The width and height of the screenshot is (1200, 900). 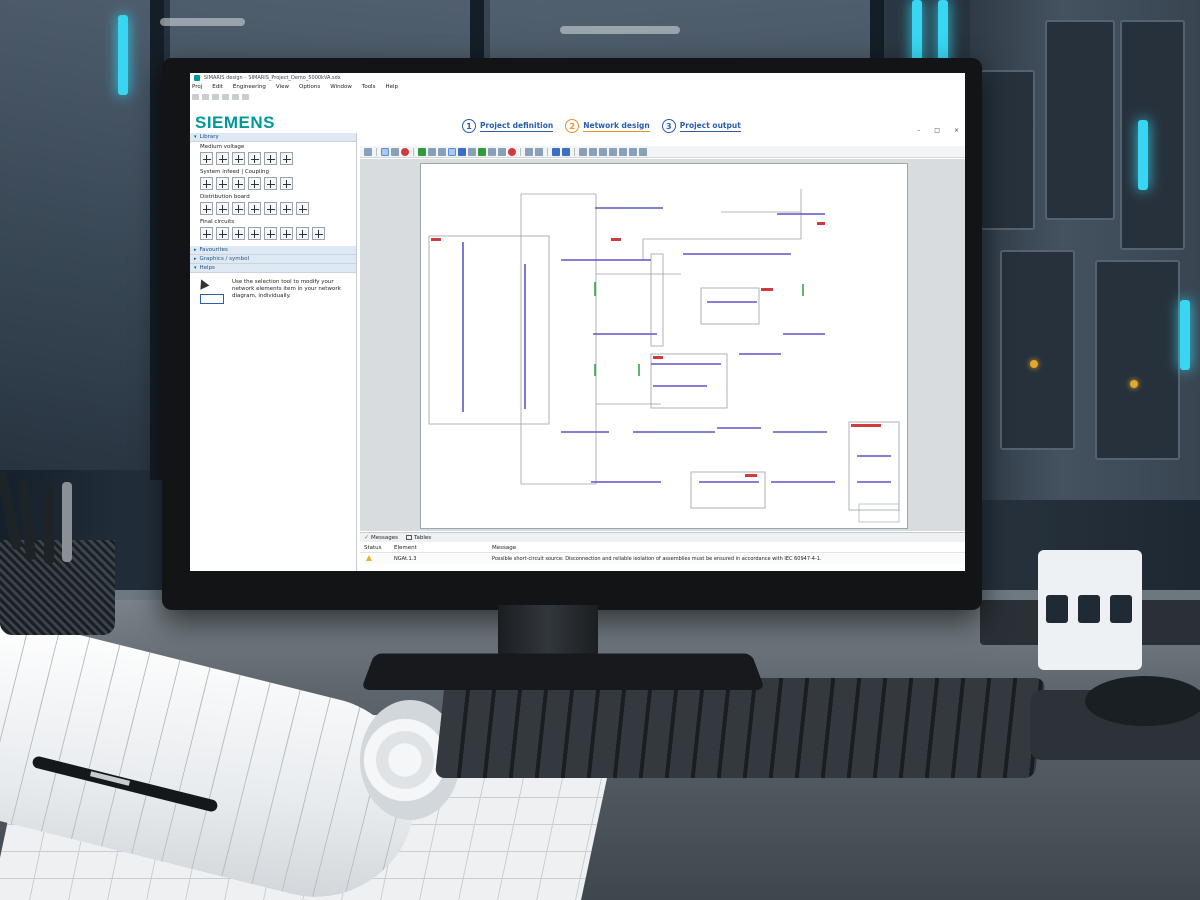 What do you see at coordinates (603, 151) in the screenshot?
I see `layers-icon` at bounding box center [603, 151].